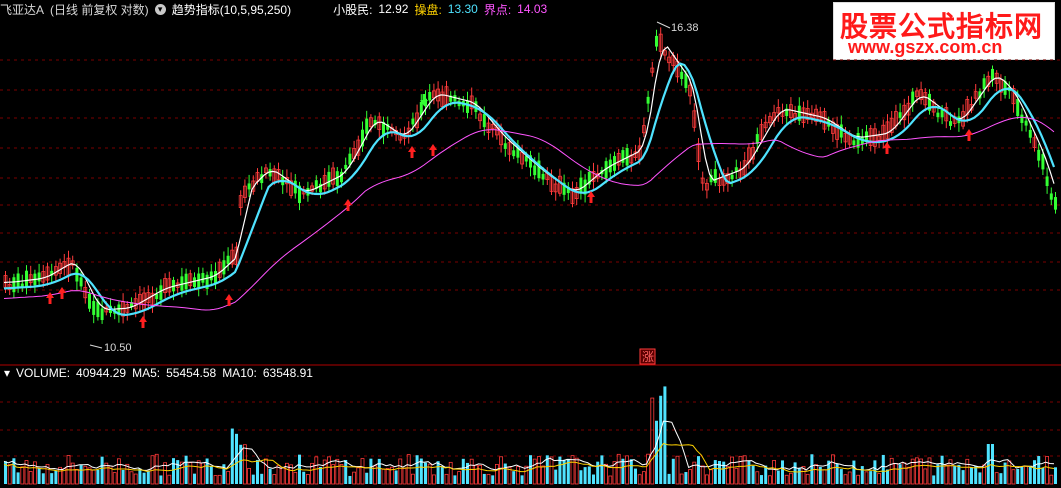 The height and width of the screenshot is (488, 1061). What do you see at coordinates (7, 373) in the screenshot?
I see `volume-menu-icon: ▾` at bounding box center [7, 373].